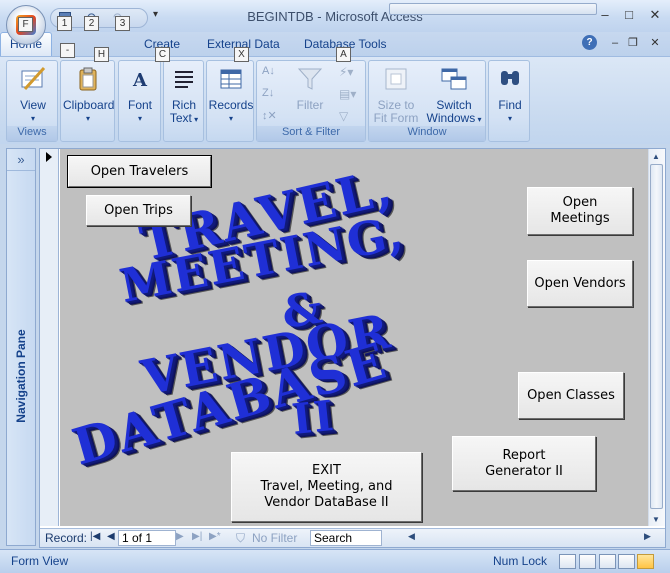 The height and width of the screenshot is (573, 670). I want to click on group-font: A Font ▾, so click(139, 101).